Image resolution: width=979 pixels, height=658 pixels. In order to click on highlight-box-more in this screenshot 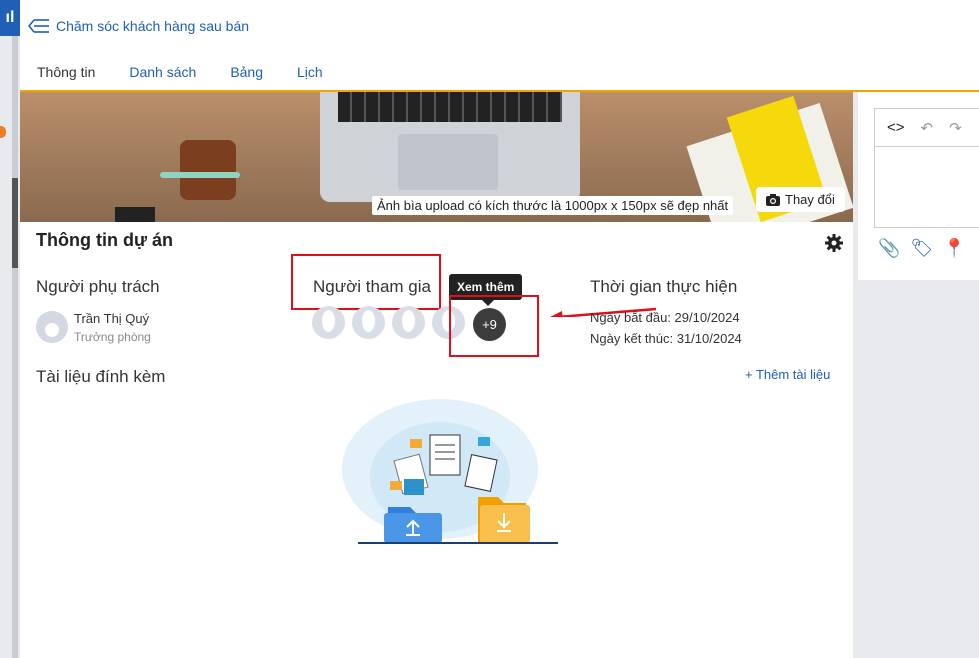, I will do `click(494, 326)`.